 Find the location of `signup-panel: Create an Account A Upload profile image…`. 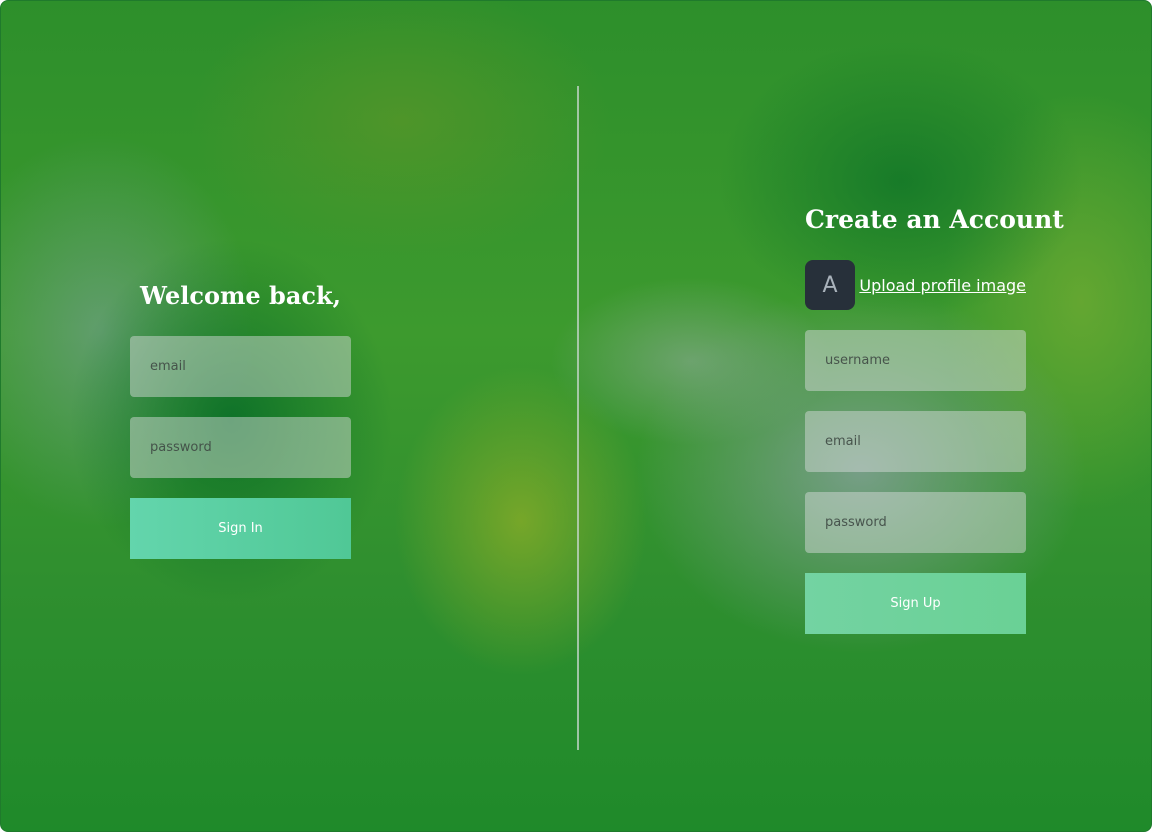

signup-panel: Create an Account A Upload profile image… is located at coordinates (934, 419).